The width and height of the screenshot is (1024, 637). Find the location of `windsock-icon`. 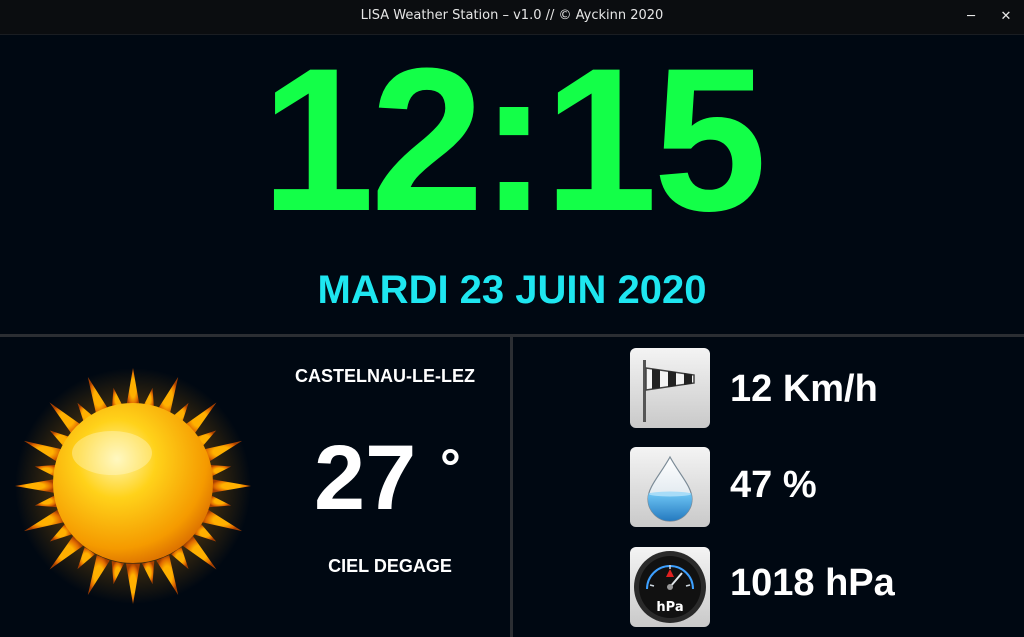

windsock-icon is located at coordinates (669, 391).